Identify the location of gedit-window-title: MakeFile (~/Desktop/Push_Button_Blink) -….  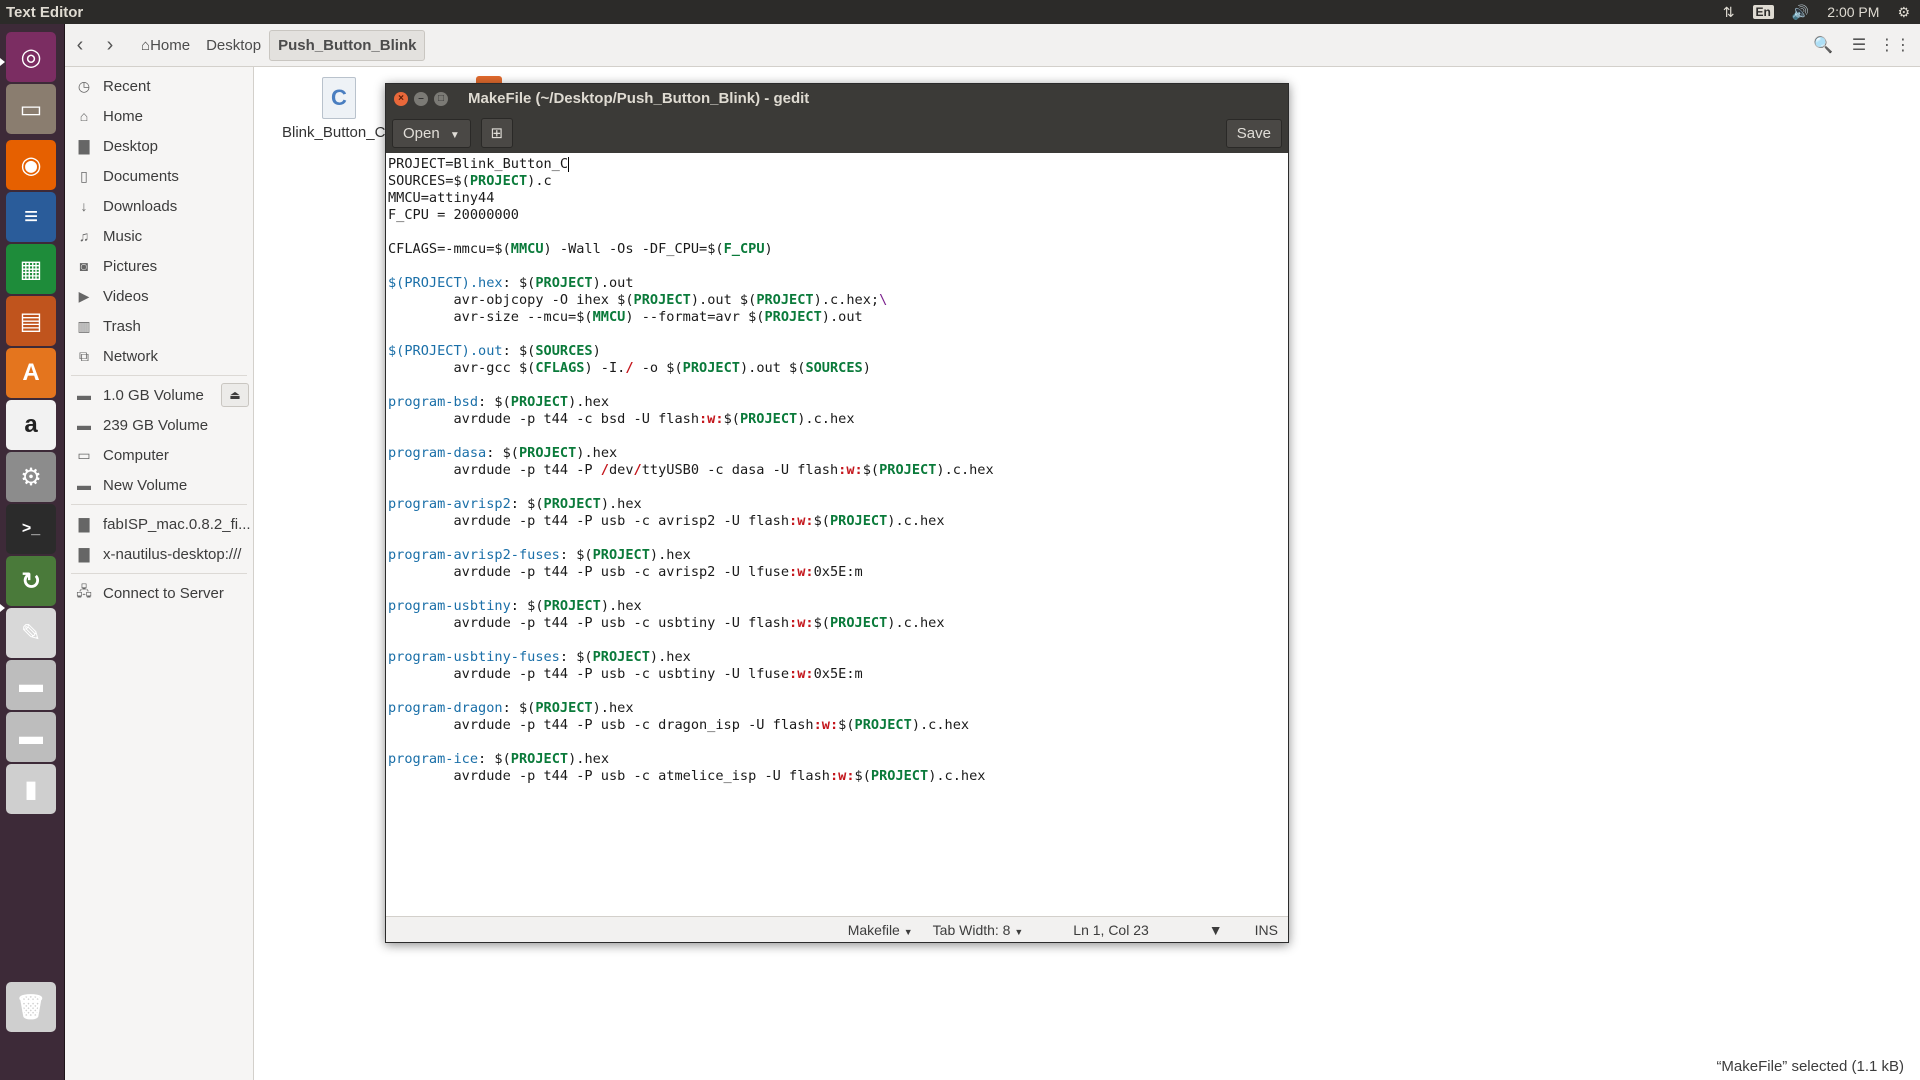
(639, 98).